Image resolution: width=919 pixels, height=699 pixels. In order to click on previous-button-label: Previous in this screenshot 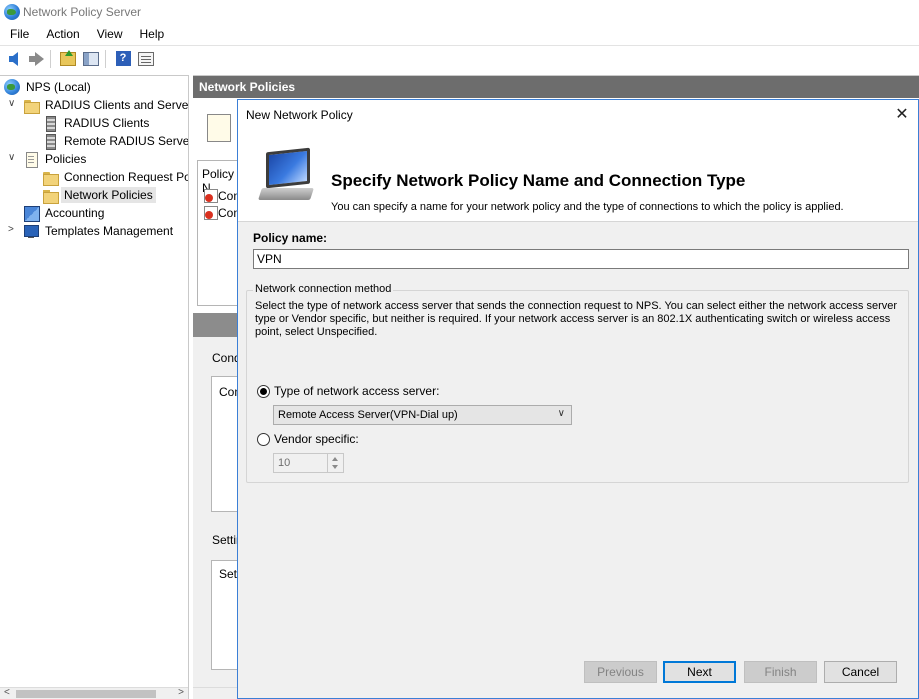, I will do `click(620, 672)`.